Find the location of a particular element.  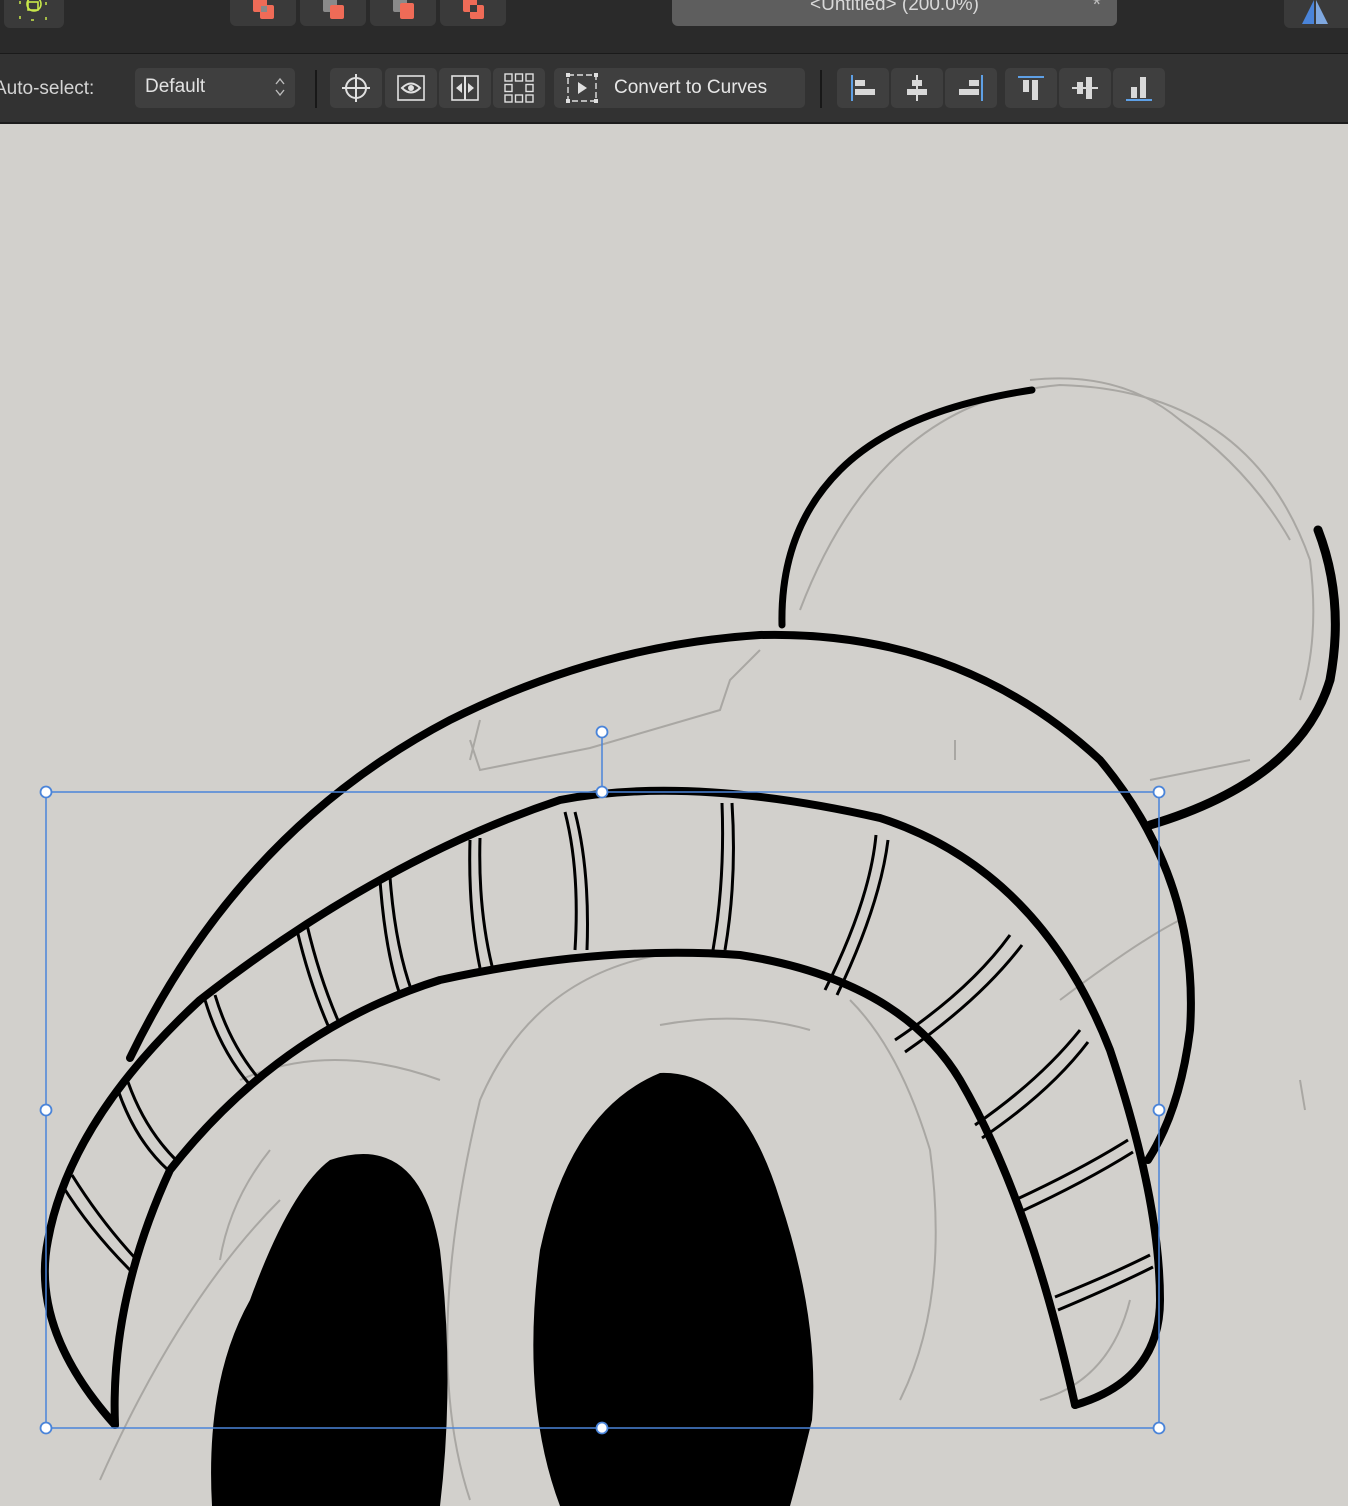

transform-origin-button is located at coordinates (356, 88).